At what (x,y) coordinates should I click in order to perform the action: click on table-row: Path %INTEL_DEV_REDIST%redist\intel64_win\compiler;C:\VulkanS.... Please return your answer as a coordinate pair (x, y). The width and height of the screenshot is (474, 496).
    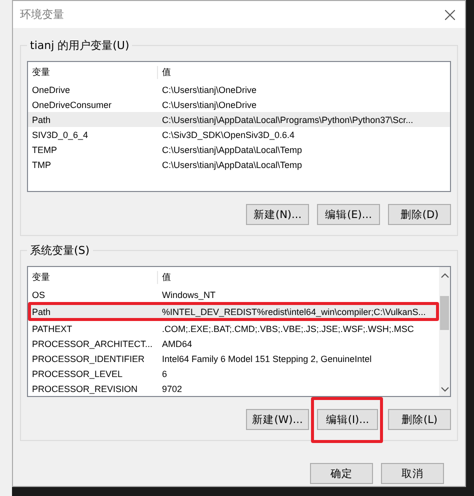
    Looking at the image, I should click on (233, 311).